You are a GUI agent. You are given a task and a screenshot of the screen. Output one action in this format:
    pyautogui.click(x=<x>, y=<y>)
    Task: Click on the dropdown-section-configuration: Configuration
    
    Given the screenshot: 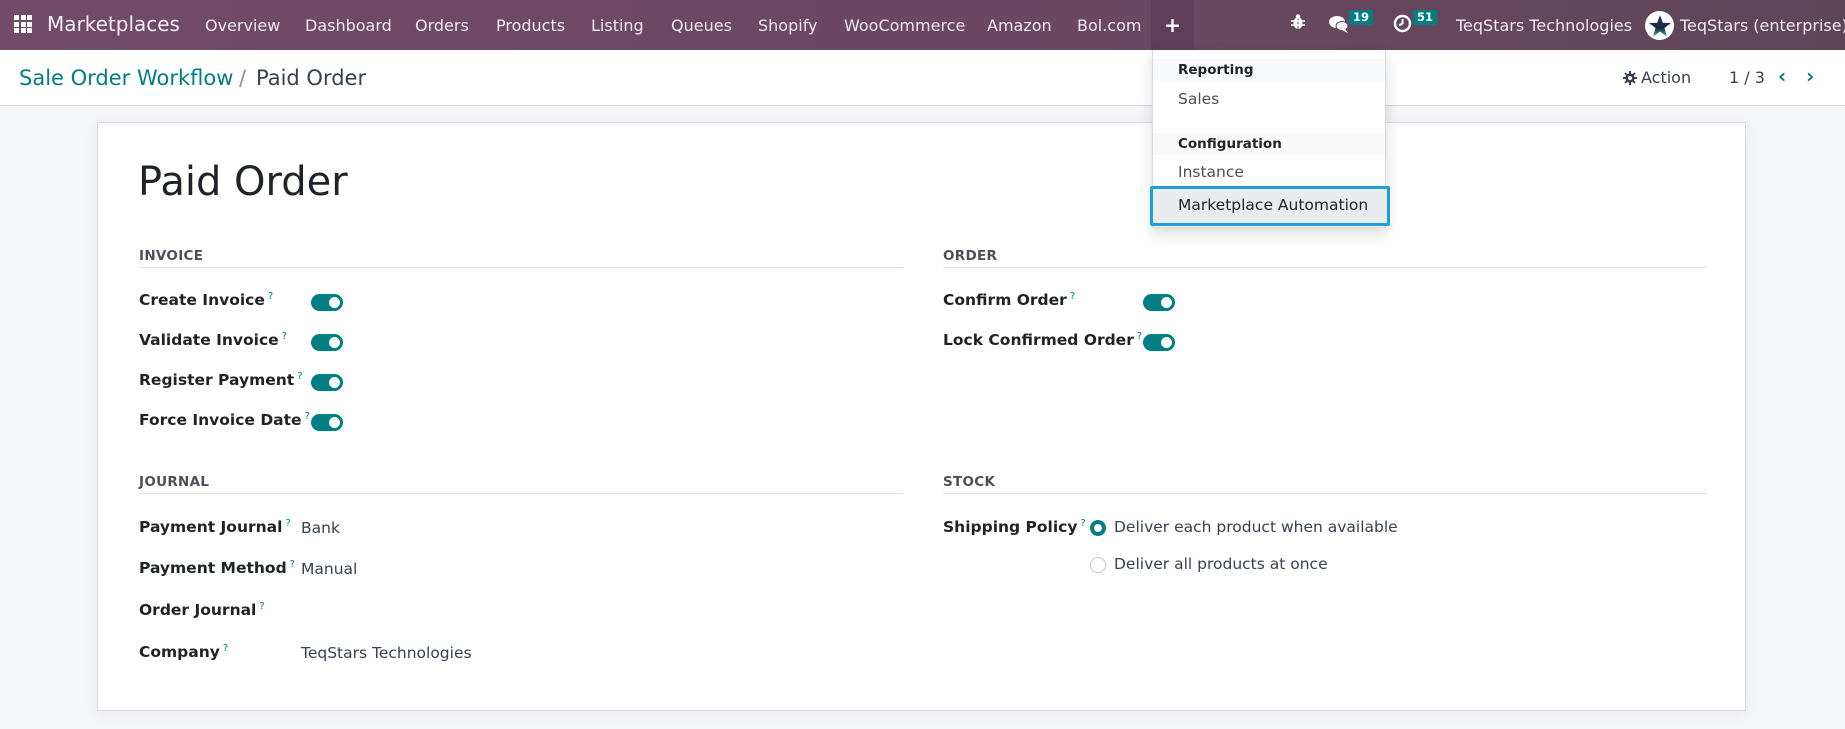 What is the action you would take?
    pyautogui.click(x=1269, y=144)
    